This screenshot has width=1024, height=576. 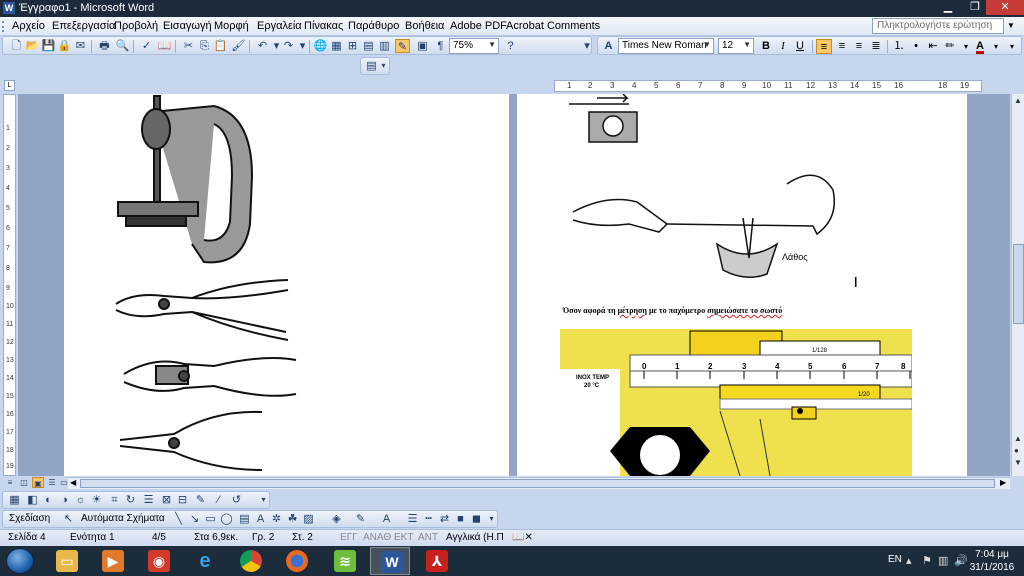 What do you see at coordinates (899, 46) in the screenshot?
I see `numbering-icon: ⒈` at bounding box center [899, 46].